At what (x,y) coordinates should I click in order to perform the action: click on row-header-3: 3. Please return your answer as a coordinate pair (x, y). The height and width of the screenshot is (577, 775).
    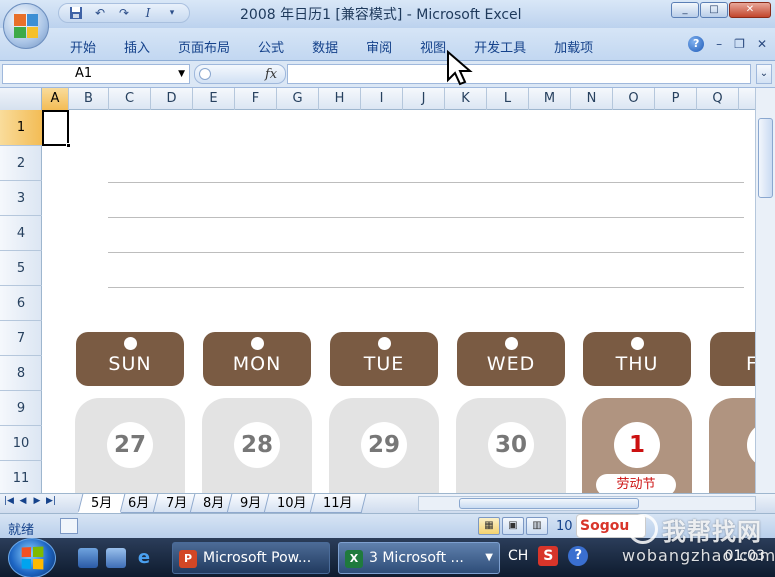
    Looking at the image, I should click on (21, 198).